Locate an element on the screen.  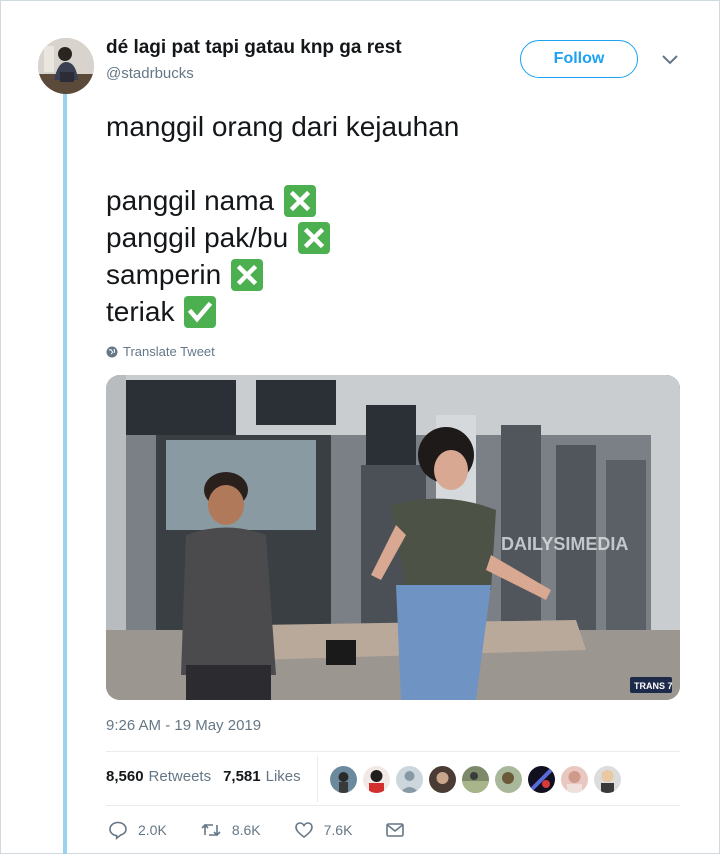
likes-stat: 7,581 Likes is located at coordinates (262, 776).